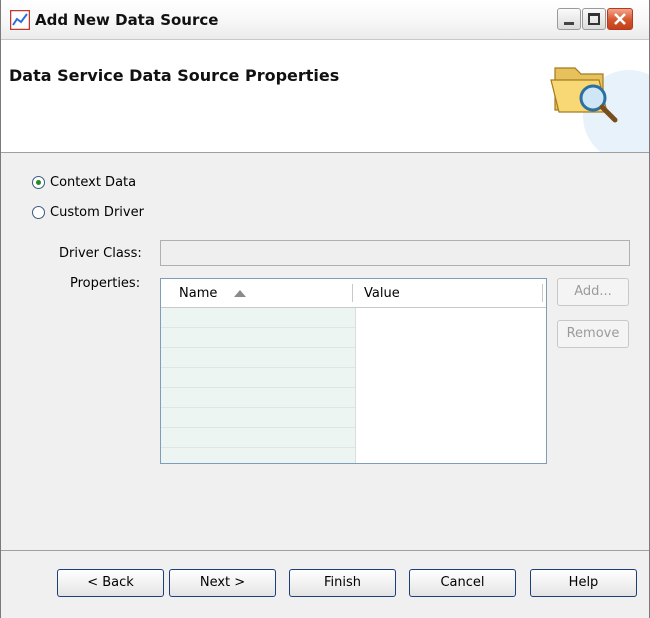 The image size is (650, 618). Describe the element at coordinates (20, 20) in the screenshot. I see `chart-app-icon` at that location.